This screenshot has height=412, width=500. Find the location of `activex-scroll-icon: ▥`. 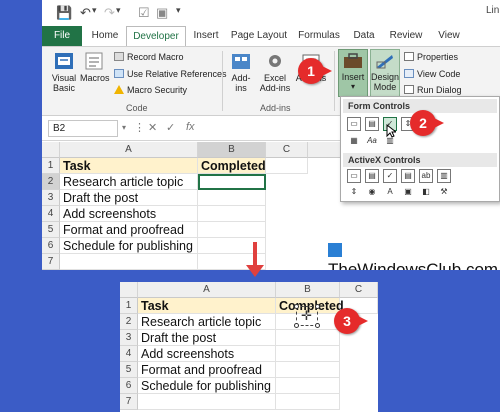

activex-scroll-icon: ▥ is located at coordinates (444, 176).